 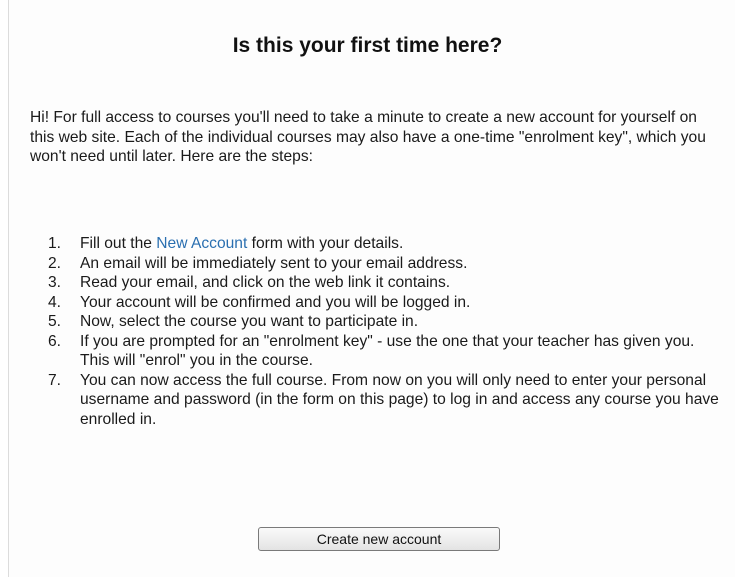 I want to click on step-text: Fill out the, so click(x=118, y=243).